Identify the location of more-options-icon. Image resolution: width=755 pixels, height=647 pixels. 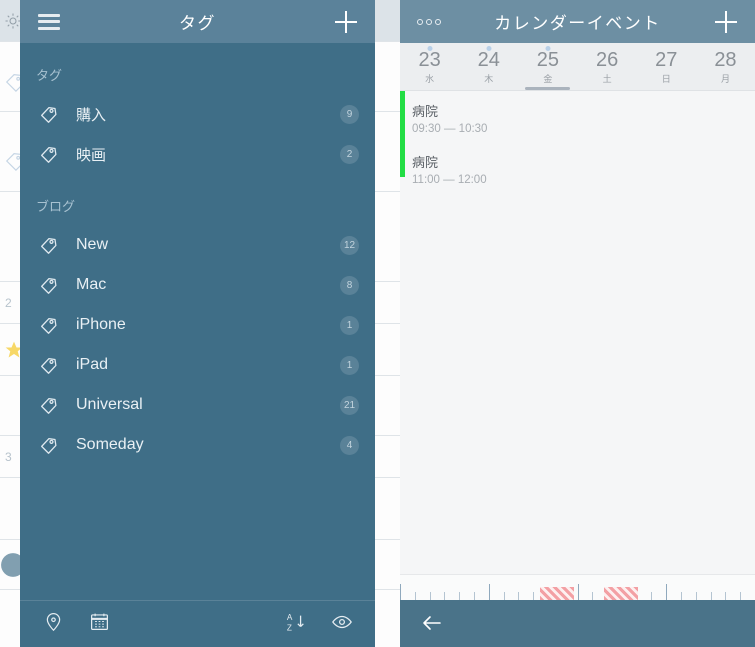
(429, 21).